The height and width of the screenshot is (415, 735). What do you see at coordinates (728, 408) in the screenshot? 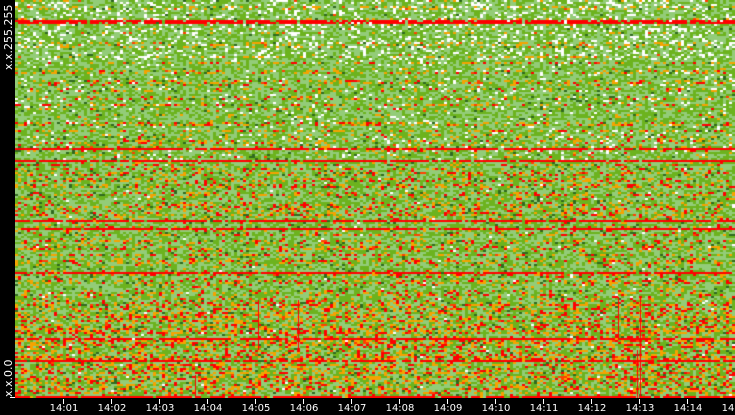
I see `x-tick-label: 14:15` at bounding box center [728, 408].